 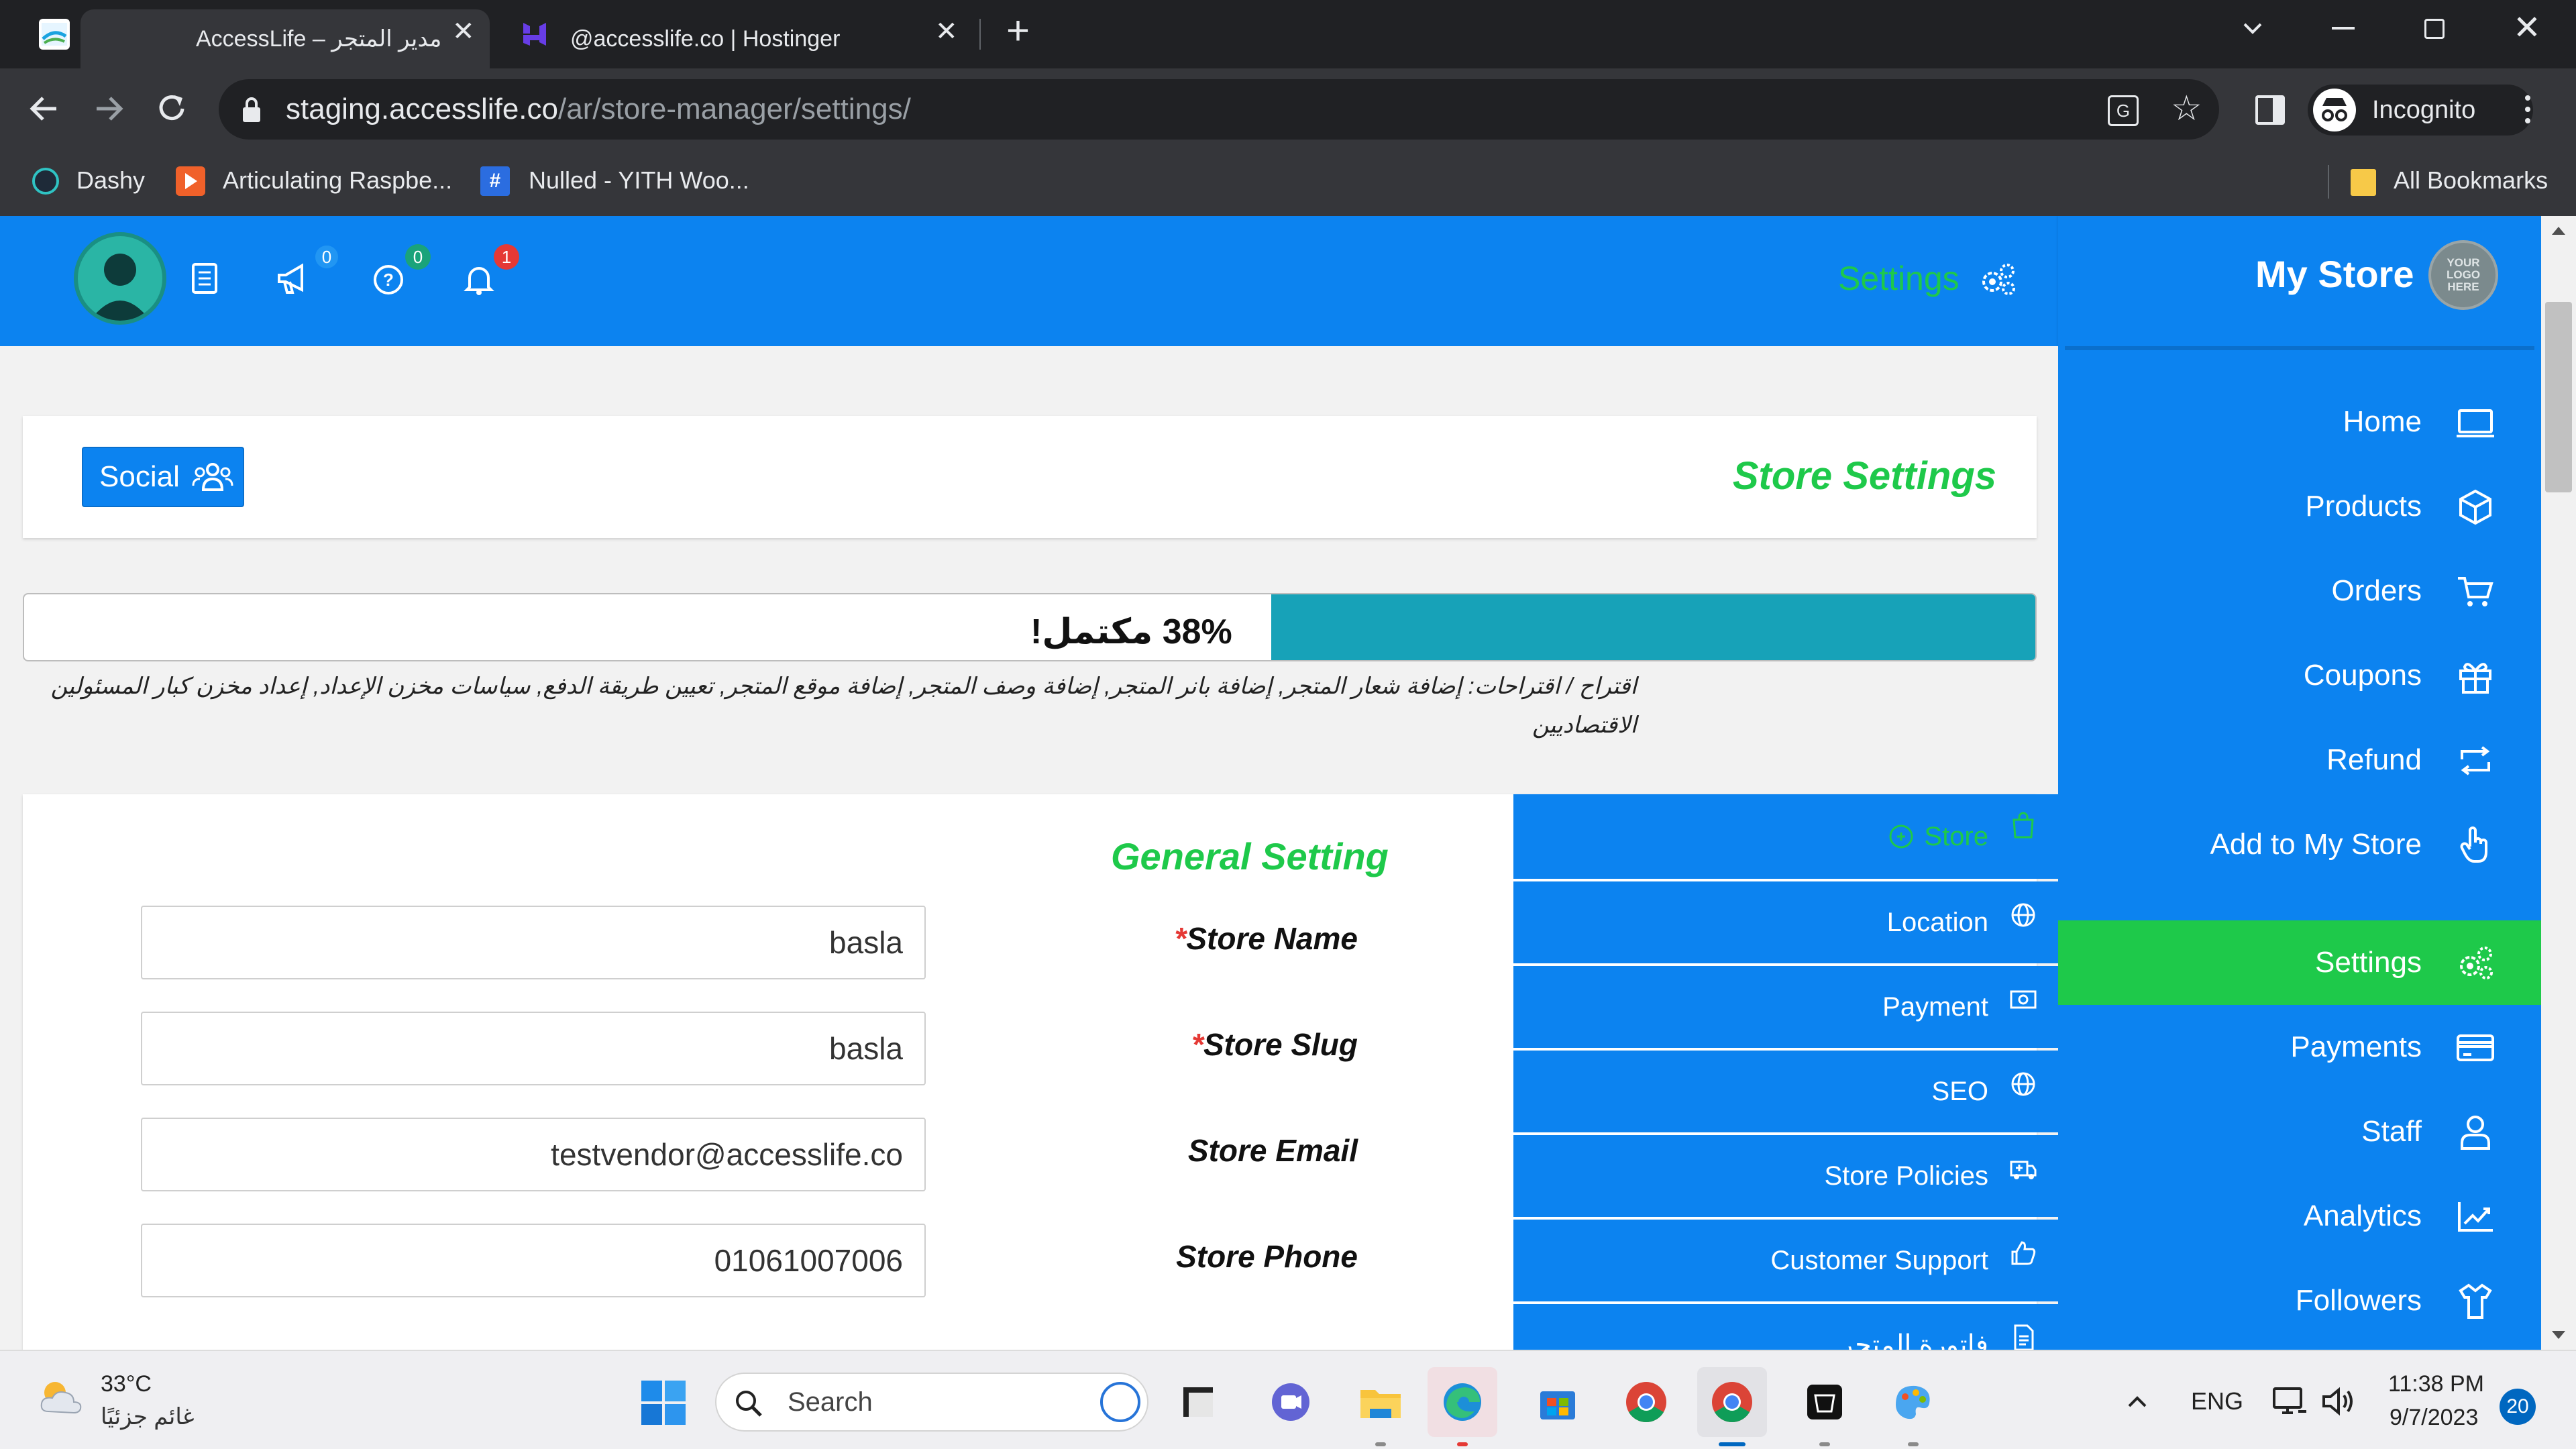 I want to click on clock-date: 9/7/2023, so click(x=2434, y=1418).